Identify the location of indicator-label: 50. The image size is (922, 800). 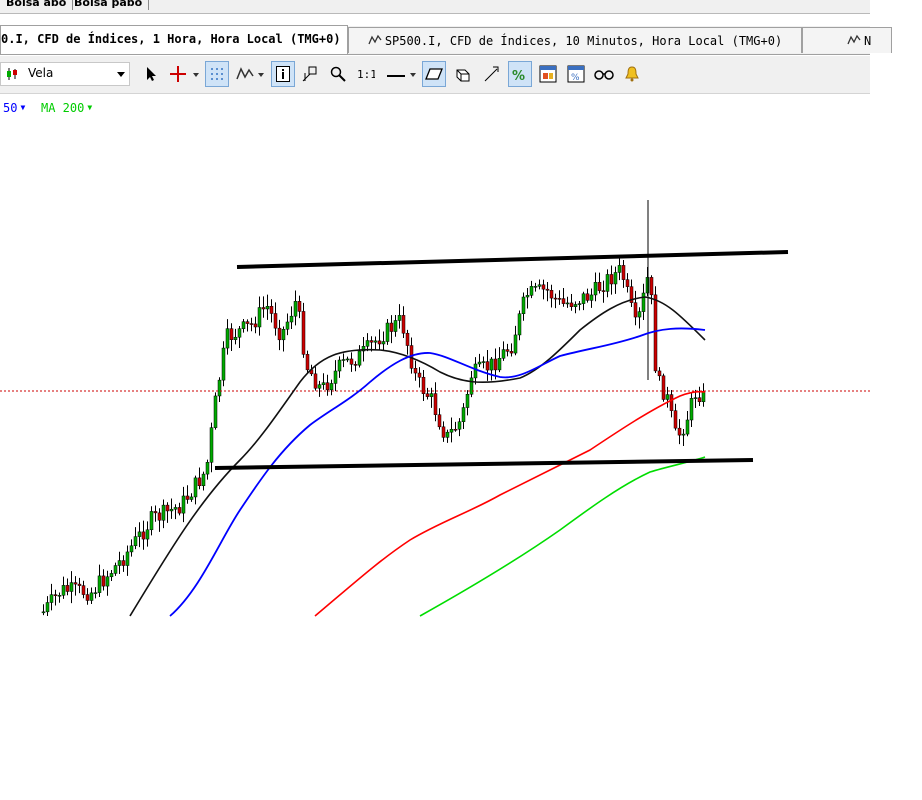
(10, 108).